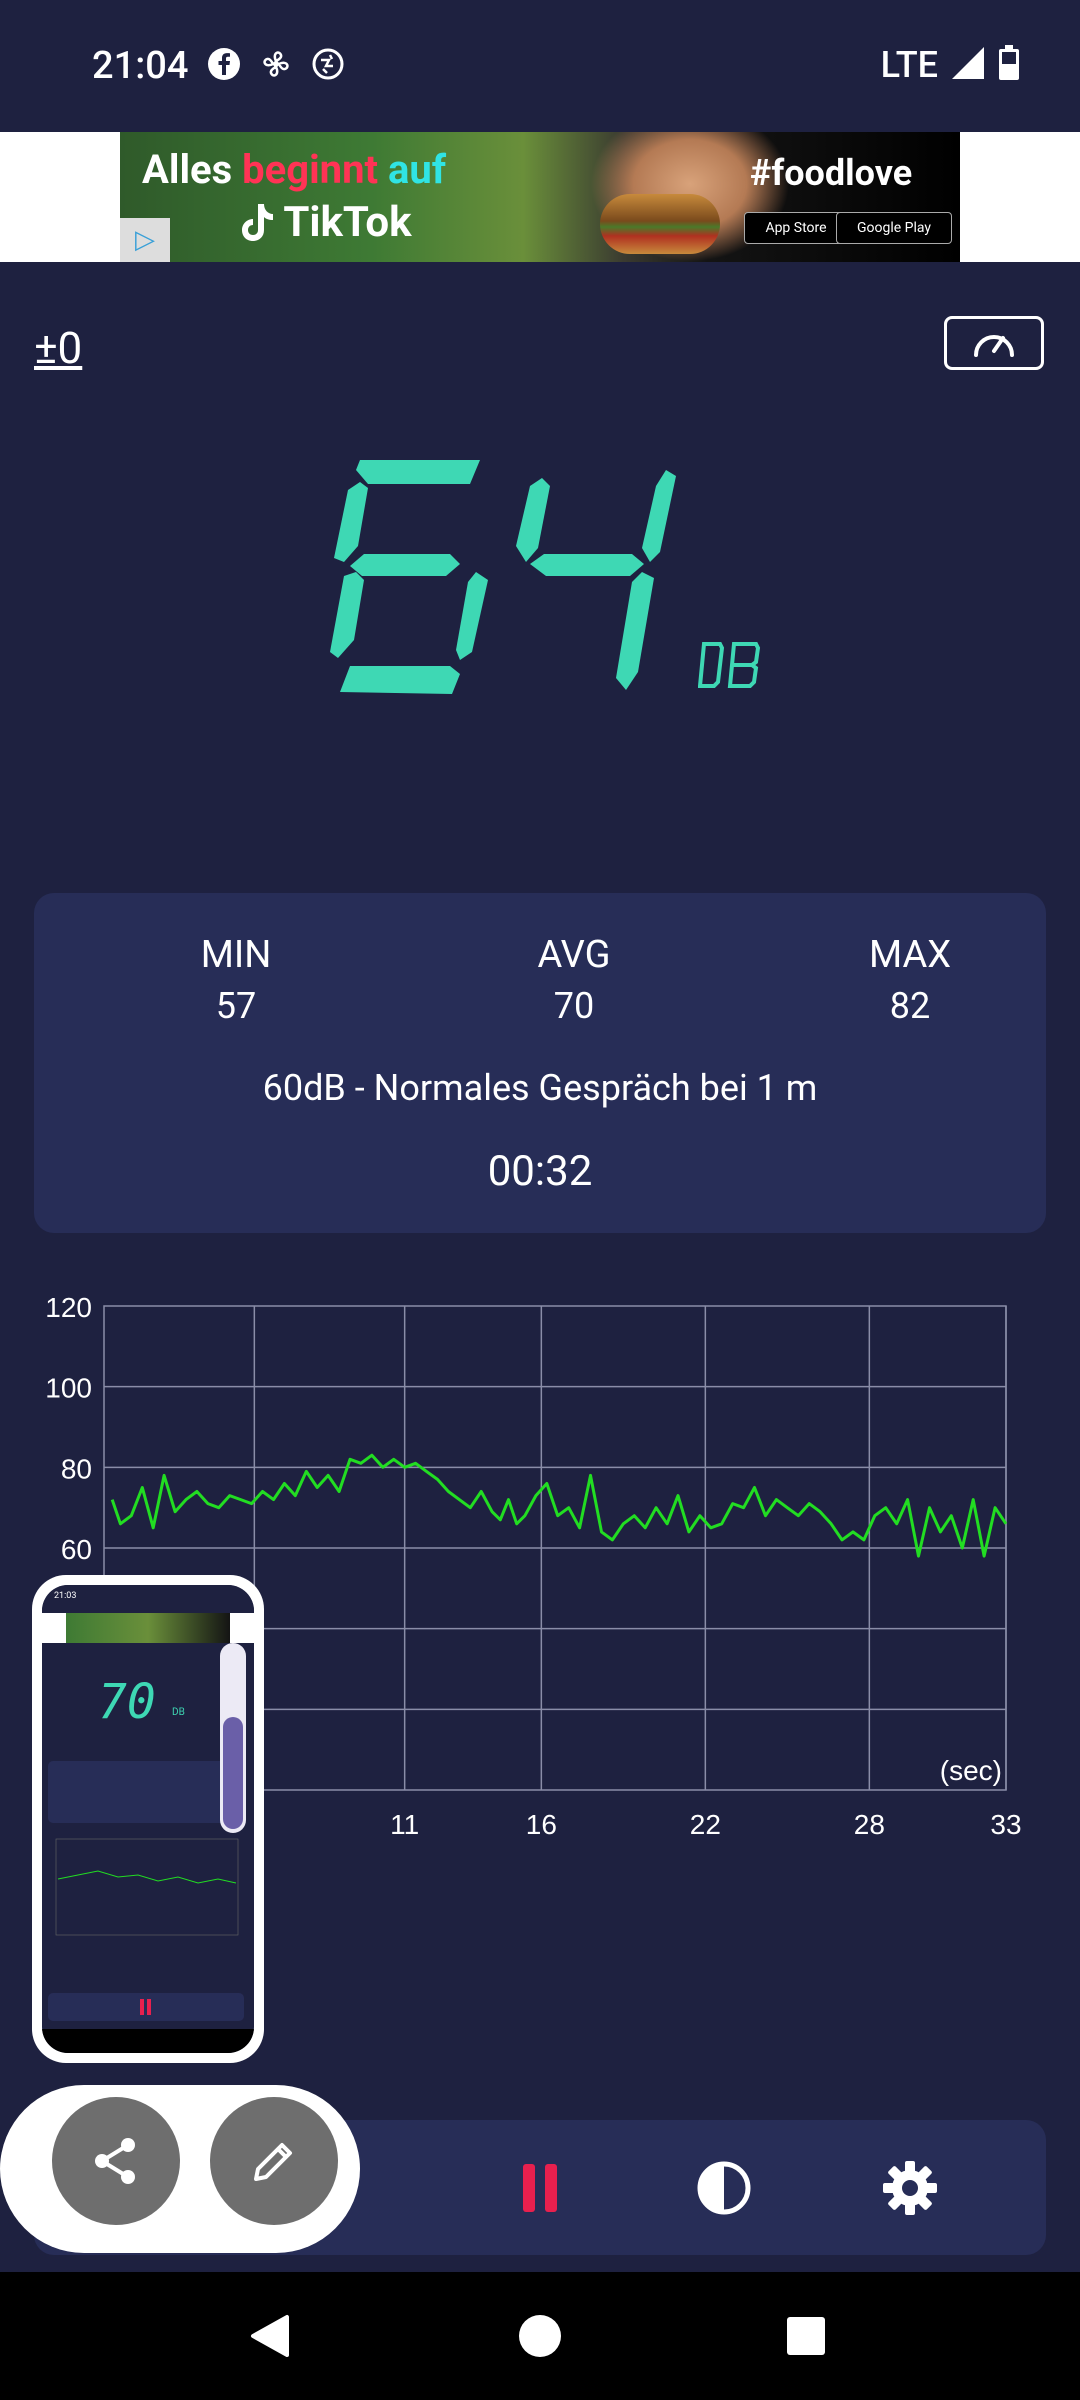  I want to click on network-type: LTE, so click(909, 65).